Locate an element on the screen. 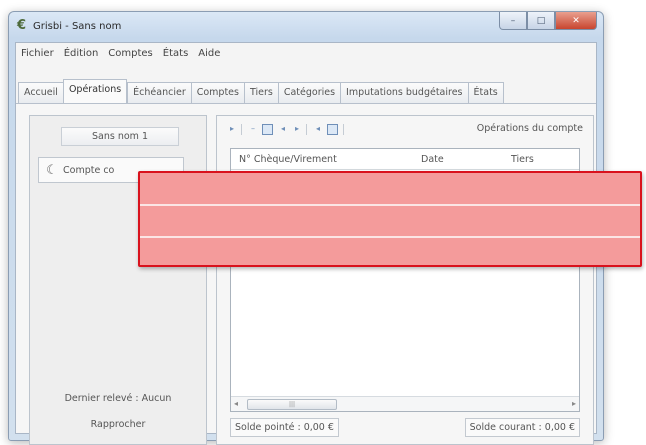 This screenshot has height=445, width=646. menu-edition: Édition is located at coordinates (81, 53).